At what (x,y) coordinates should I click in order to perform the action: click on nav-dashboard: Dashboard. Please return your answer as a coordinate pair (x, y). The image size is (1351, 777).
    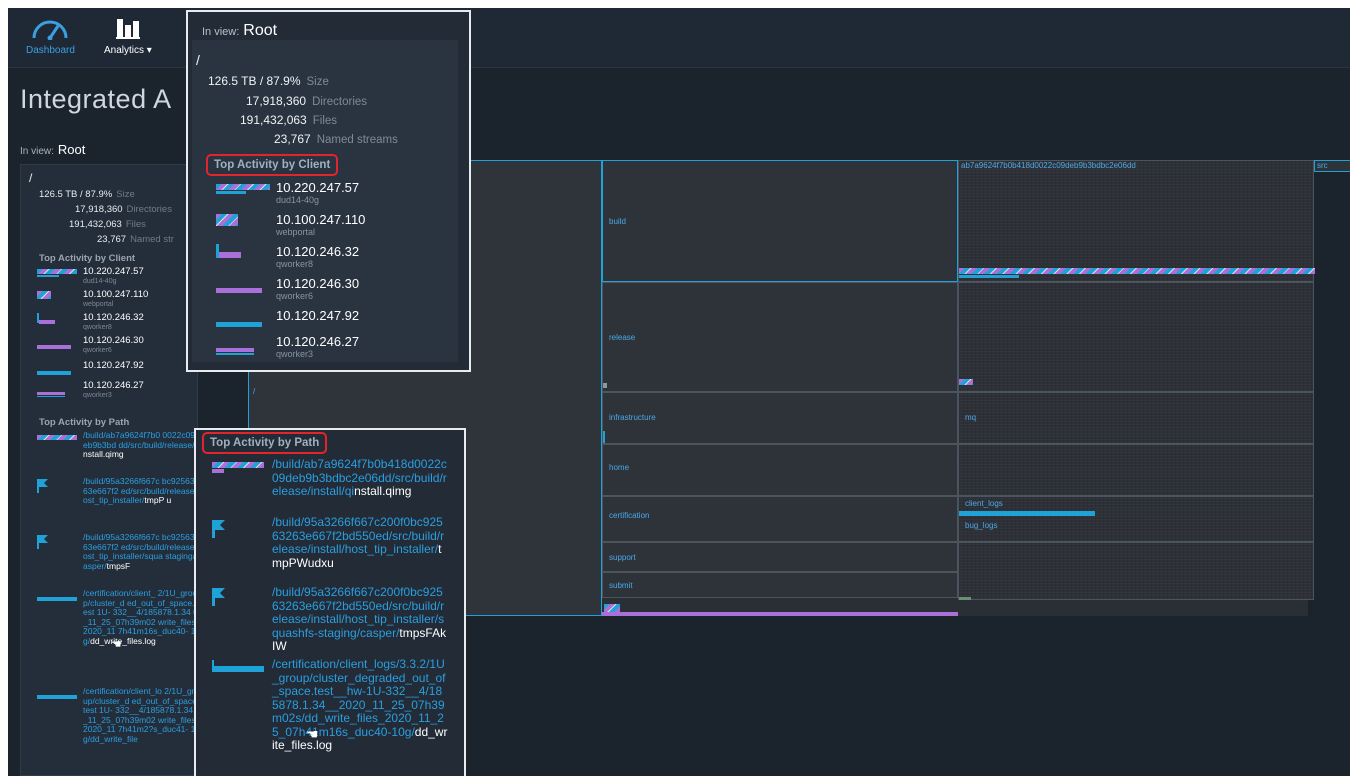
    Looking at the image, I should click on (50, 36).